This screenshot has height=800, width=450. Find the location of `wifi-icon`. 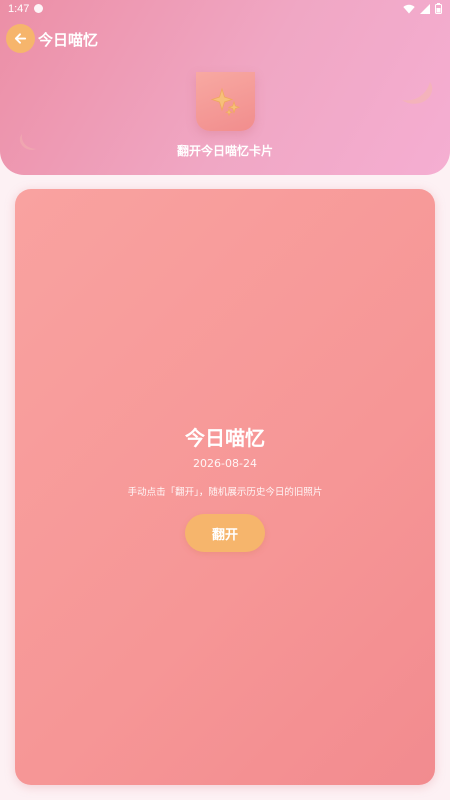

wifi-icon is located at coordinates (409, 8).